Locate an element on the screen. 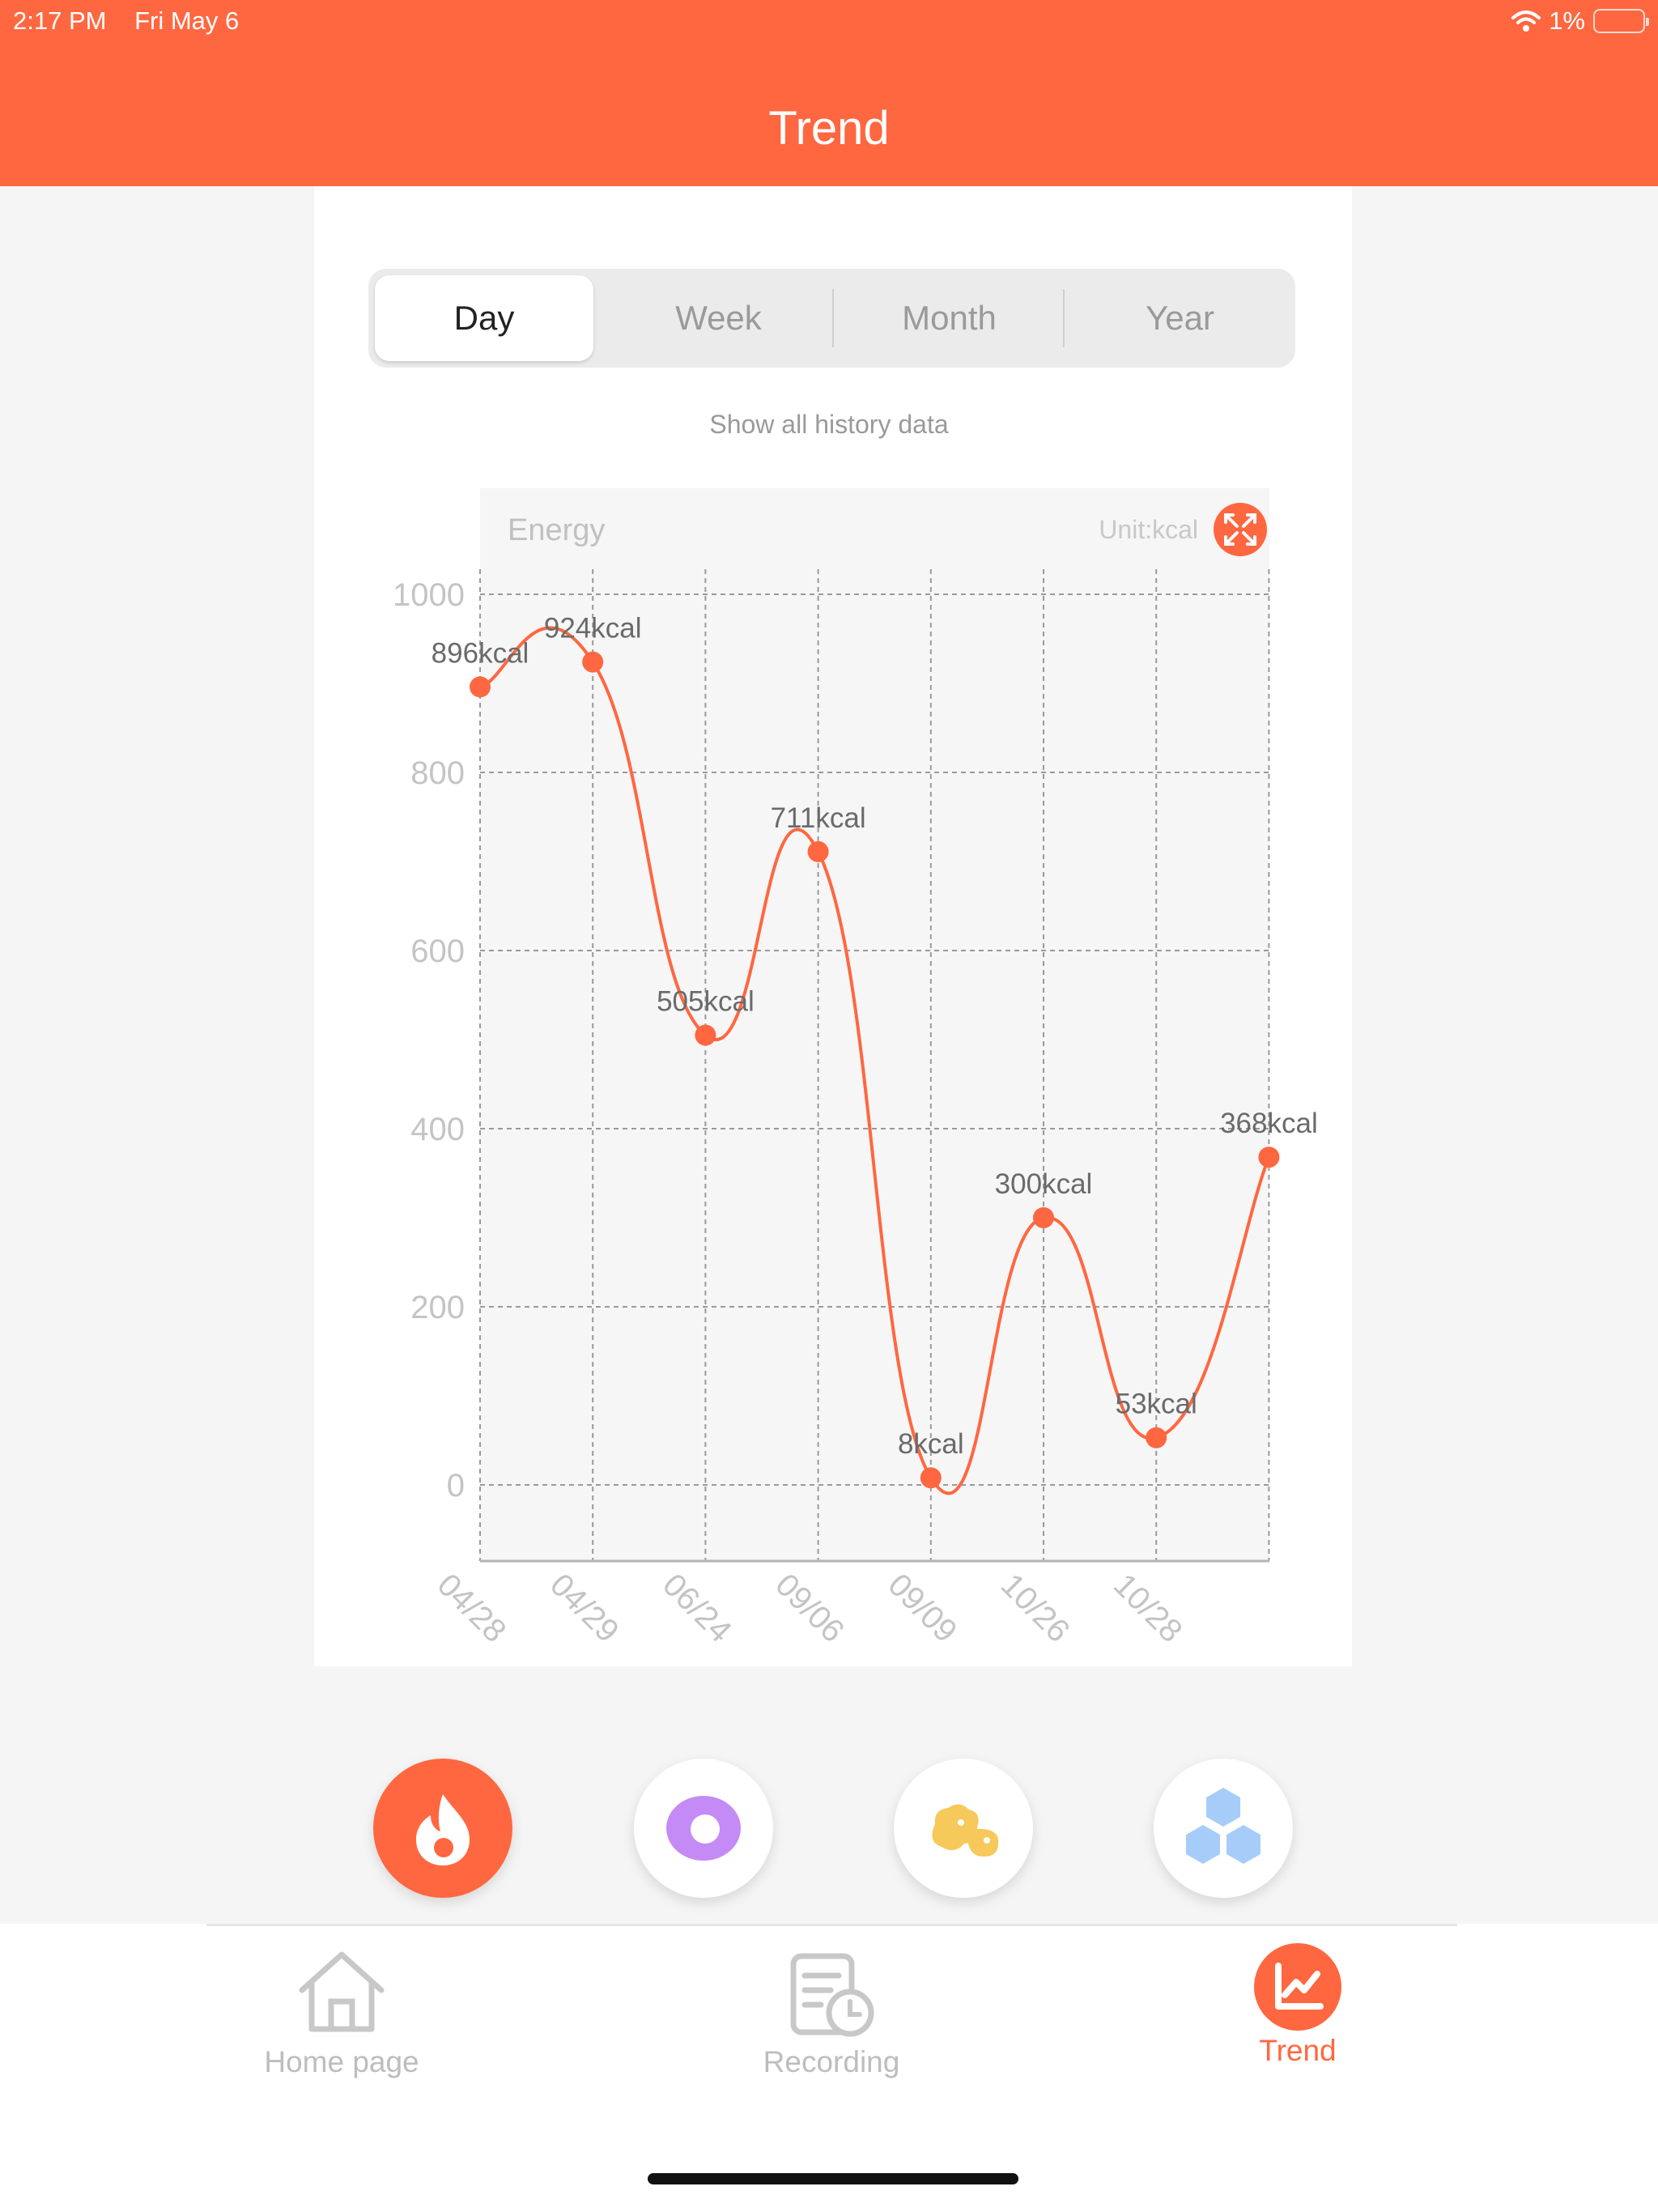 The image size is (1658, 2212). y-axis: 0 200 400 600 800 1000 is located at coordinates (429, 1040).